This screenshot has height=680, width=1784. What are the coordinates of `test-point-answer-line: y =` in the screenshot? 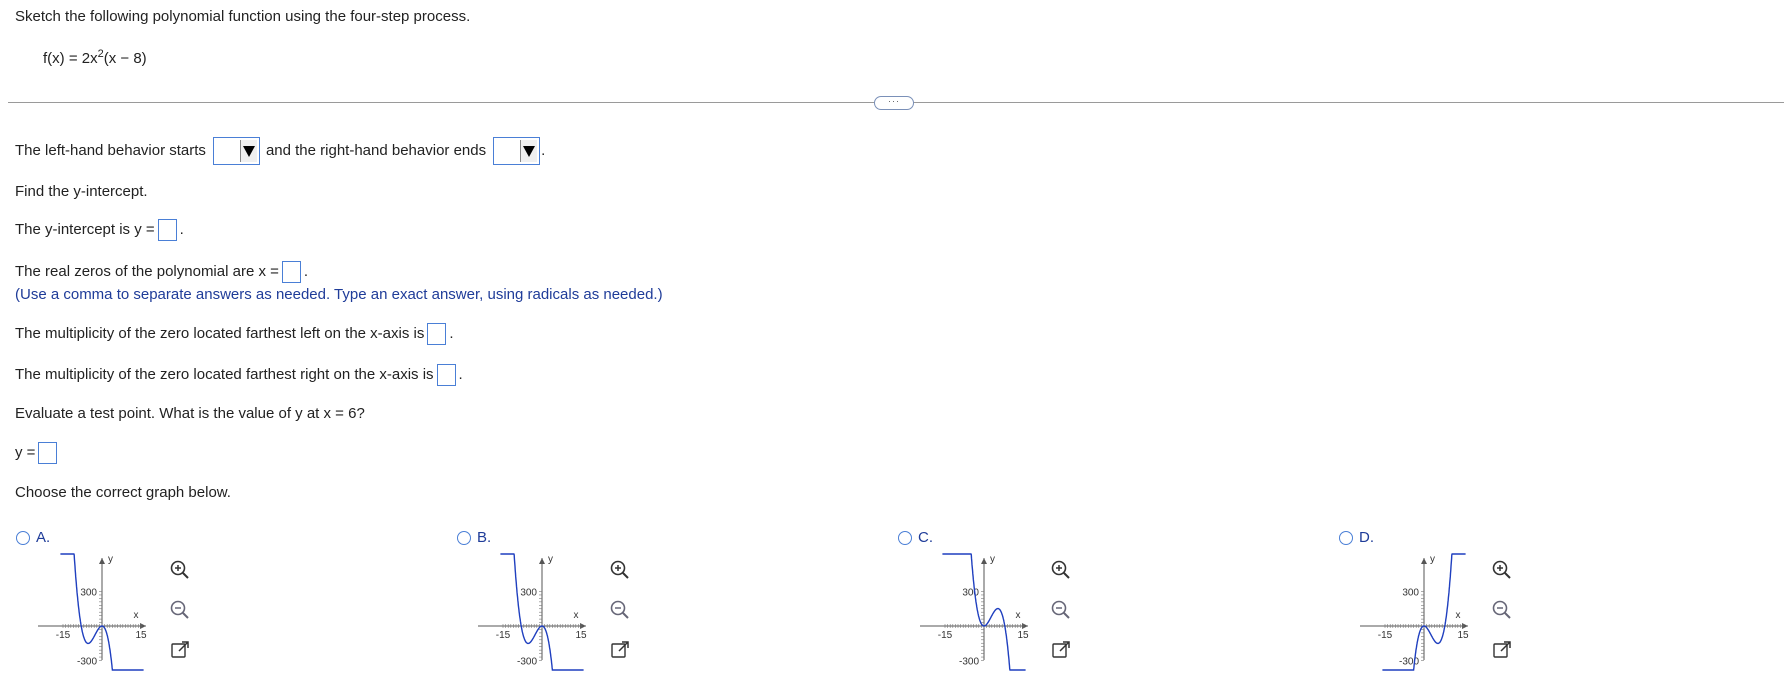 It's located at (37, 453).